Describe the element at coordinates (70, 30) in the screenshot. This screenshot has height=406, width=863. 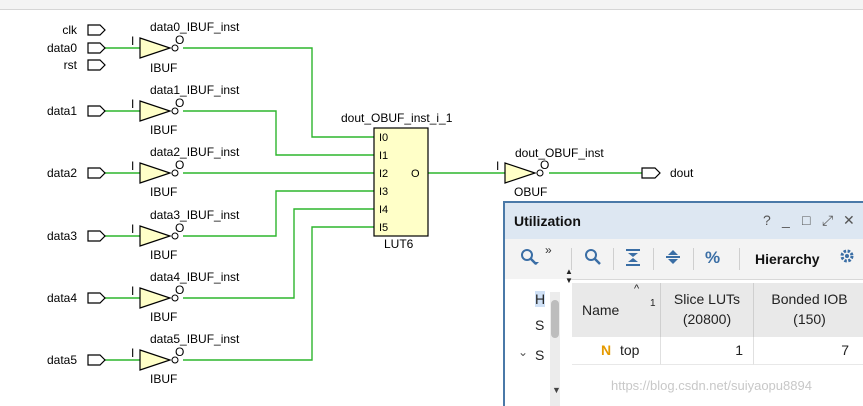
I see `port-label-clk: clk` at that location.